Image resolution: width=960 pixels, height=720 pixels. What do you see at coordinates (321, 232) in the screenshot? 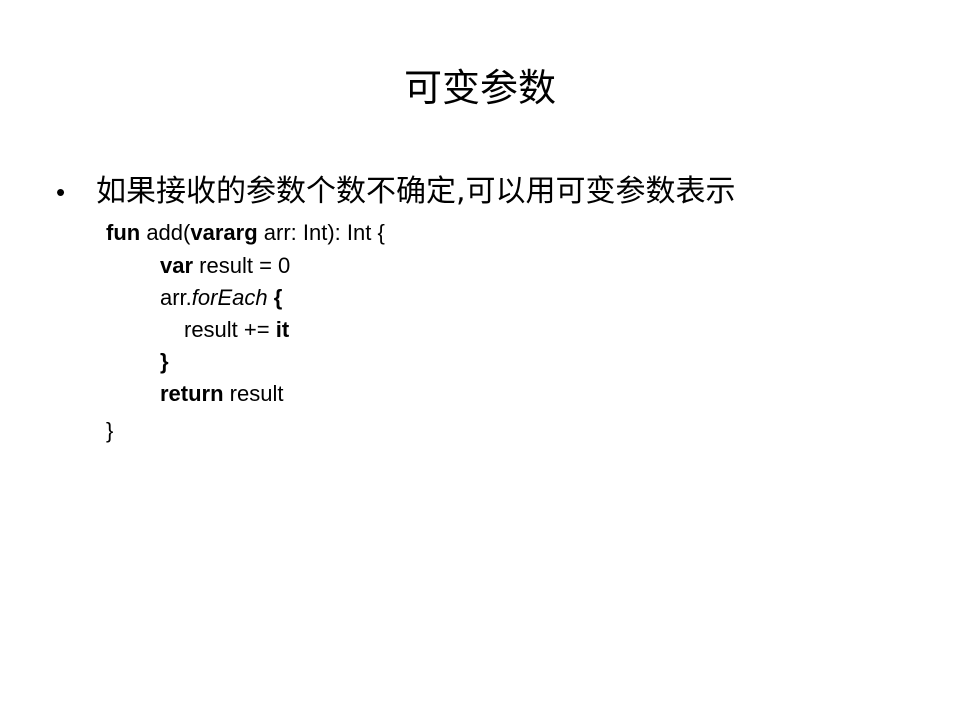
I see `code-text: arr: Int): Int {` at bounding box center [321, 232].